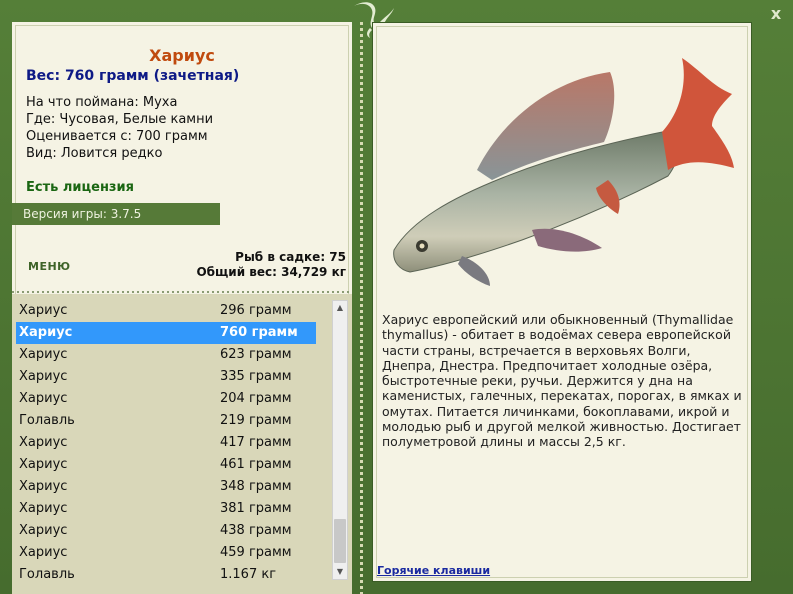 This screenshot has height=594, width=793. I want to click on dotted-divider, so click(182, 292).